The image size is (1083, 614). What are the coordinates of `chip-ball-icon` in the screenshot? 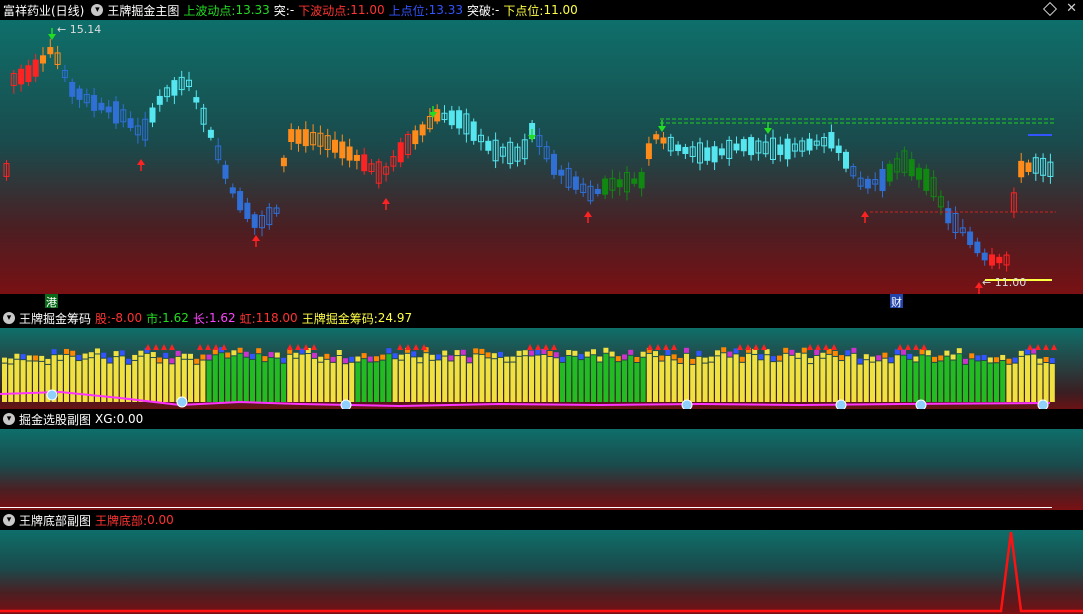 It's located at (52, 395).